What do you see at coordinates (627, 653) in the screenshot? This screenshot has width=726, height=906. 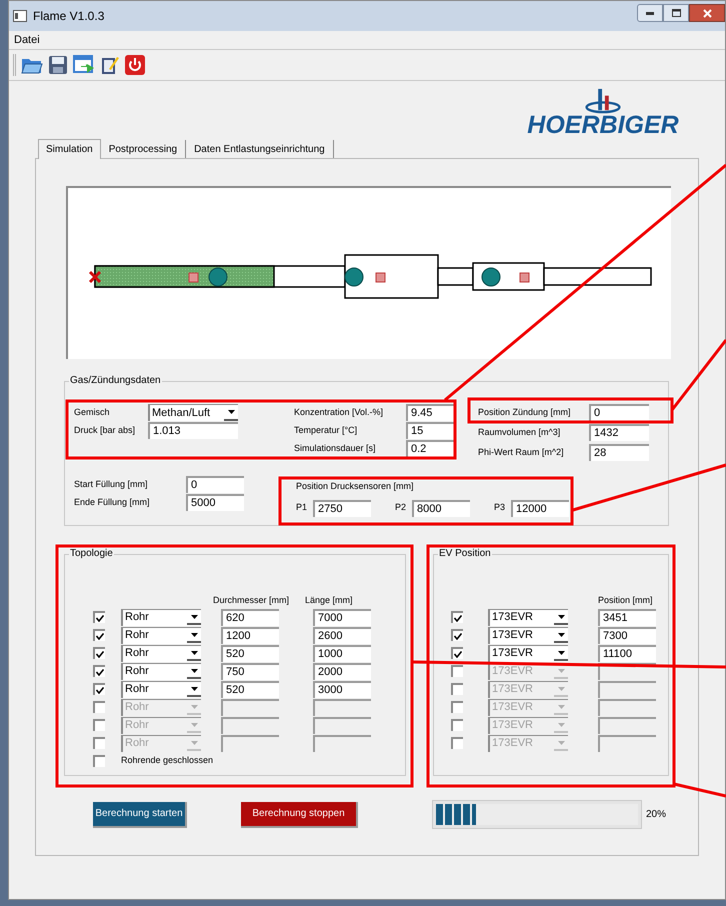 I see `input-field: 11100` at bounding box center [627, 653].